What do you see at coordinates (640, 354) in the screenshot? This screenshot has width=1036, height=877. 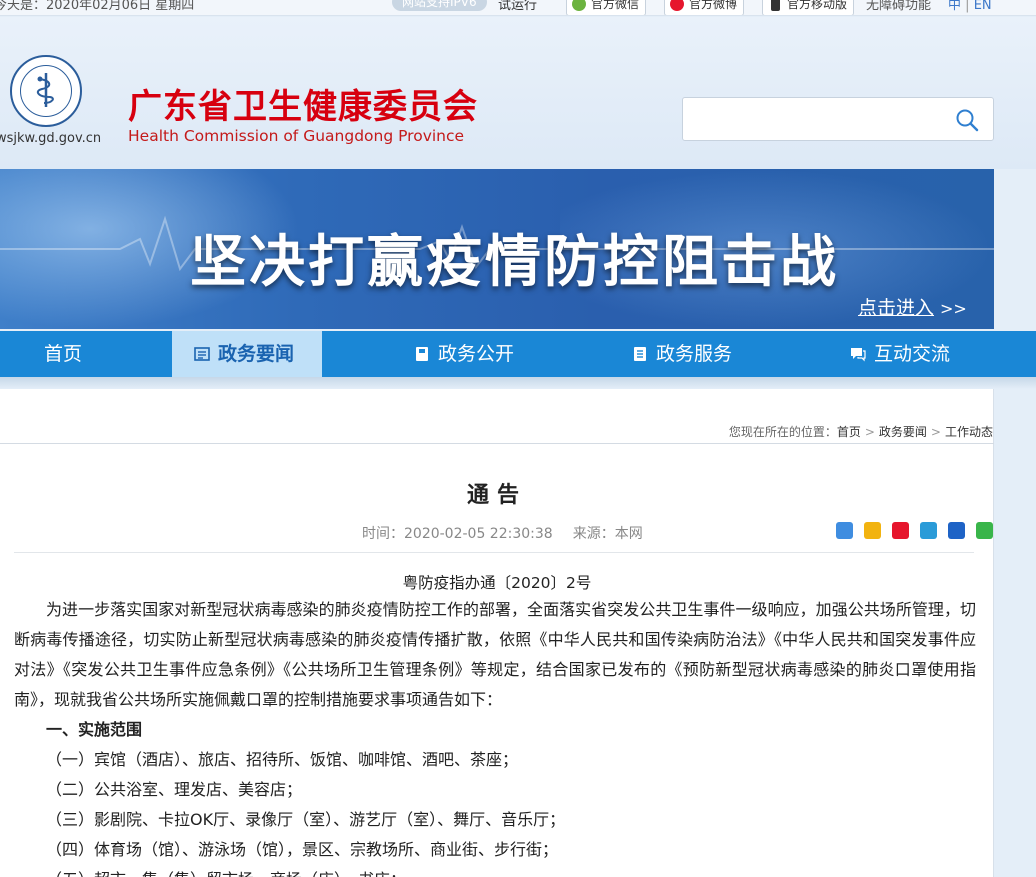 I see `document-icon` at bounding box center [640, 354].